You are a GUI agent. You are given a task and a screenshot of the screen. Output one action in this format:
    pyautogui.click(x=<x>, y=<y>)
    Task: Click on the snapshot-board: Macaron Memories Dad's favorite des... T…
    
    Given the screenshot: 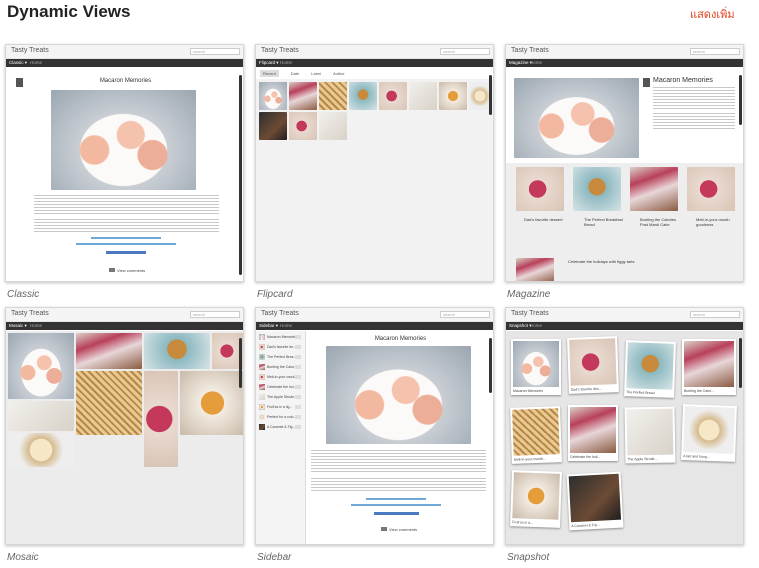 What is the action you would take?
    pyautogui.click(x=624, y=437)
    